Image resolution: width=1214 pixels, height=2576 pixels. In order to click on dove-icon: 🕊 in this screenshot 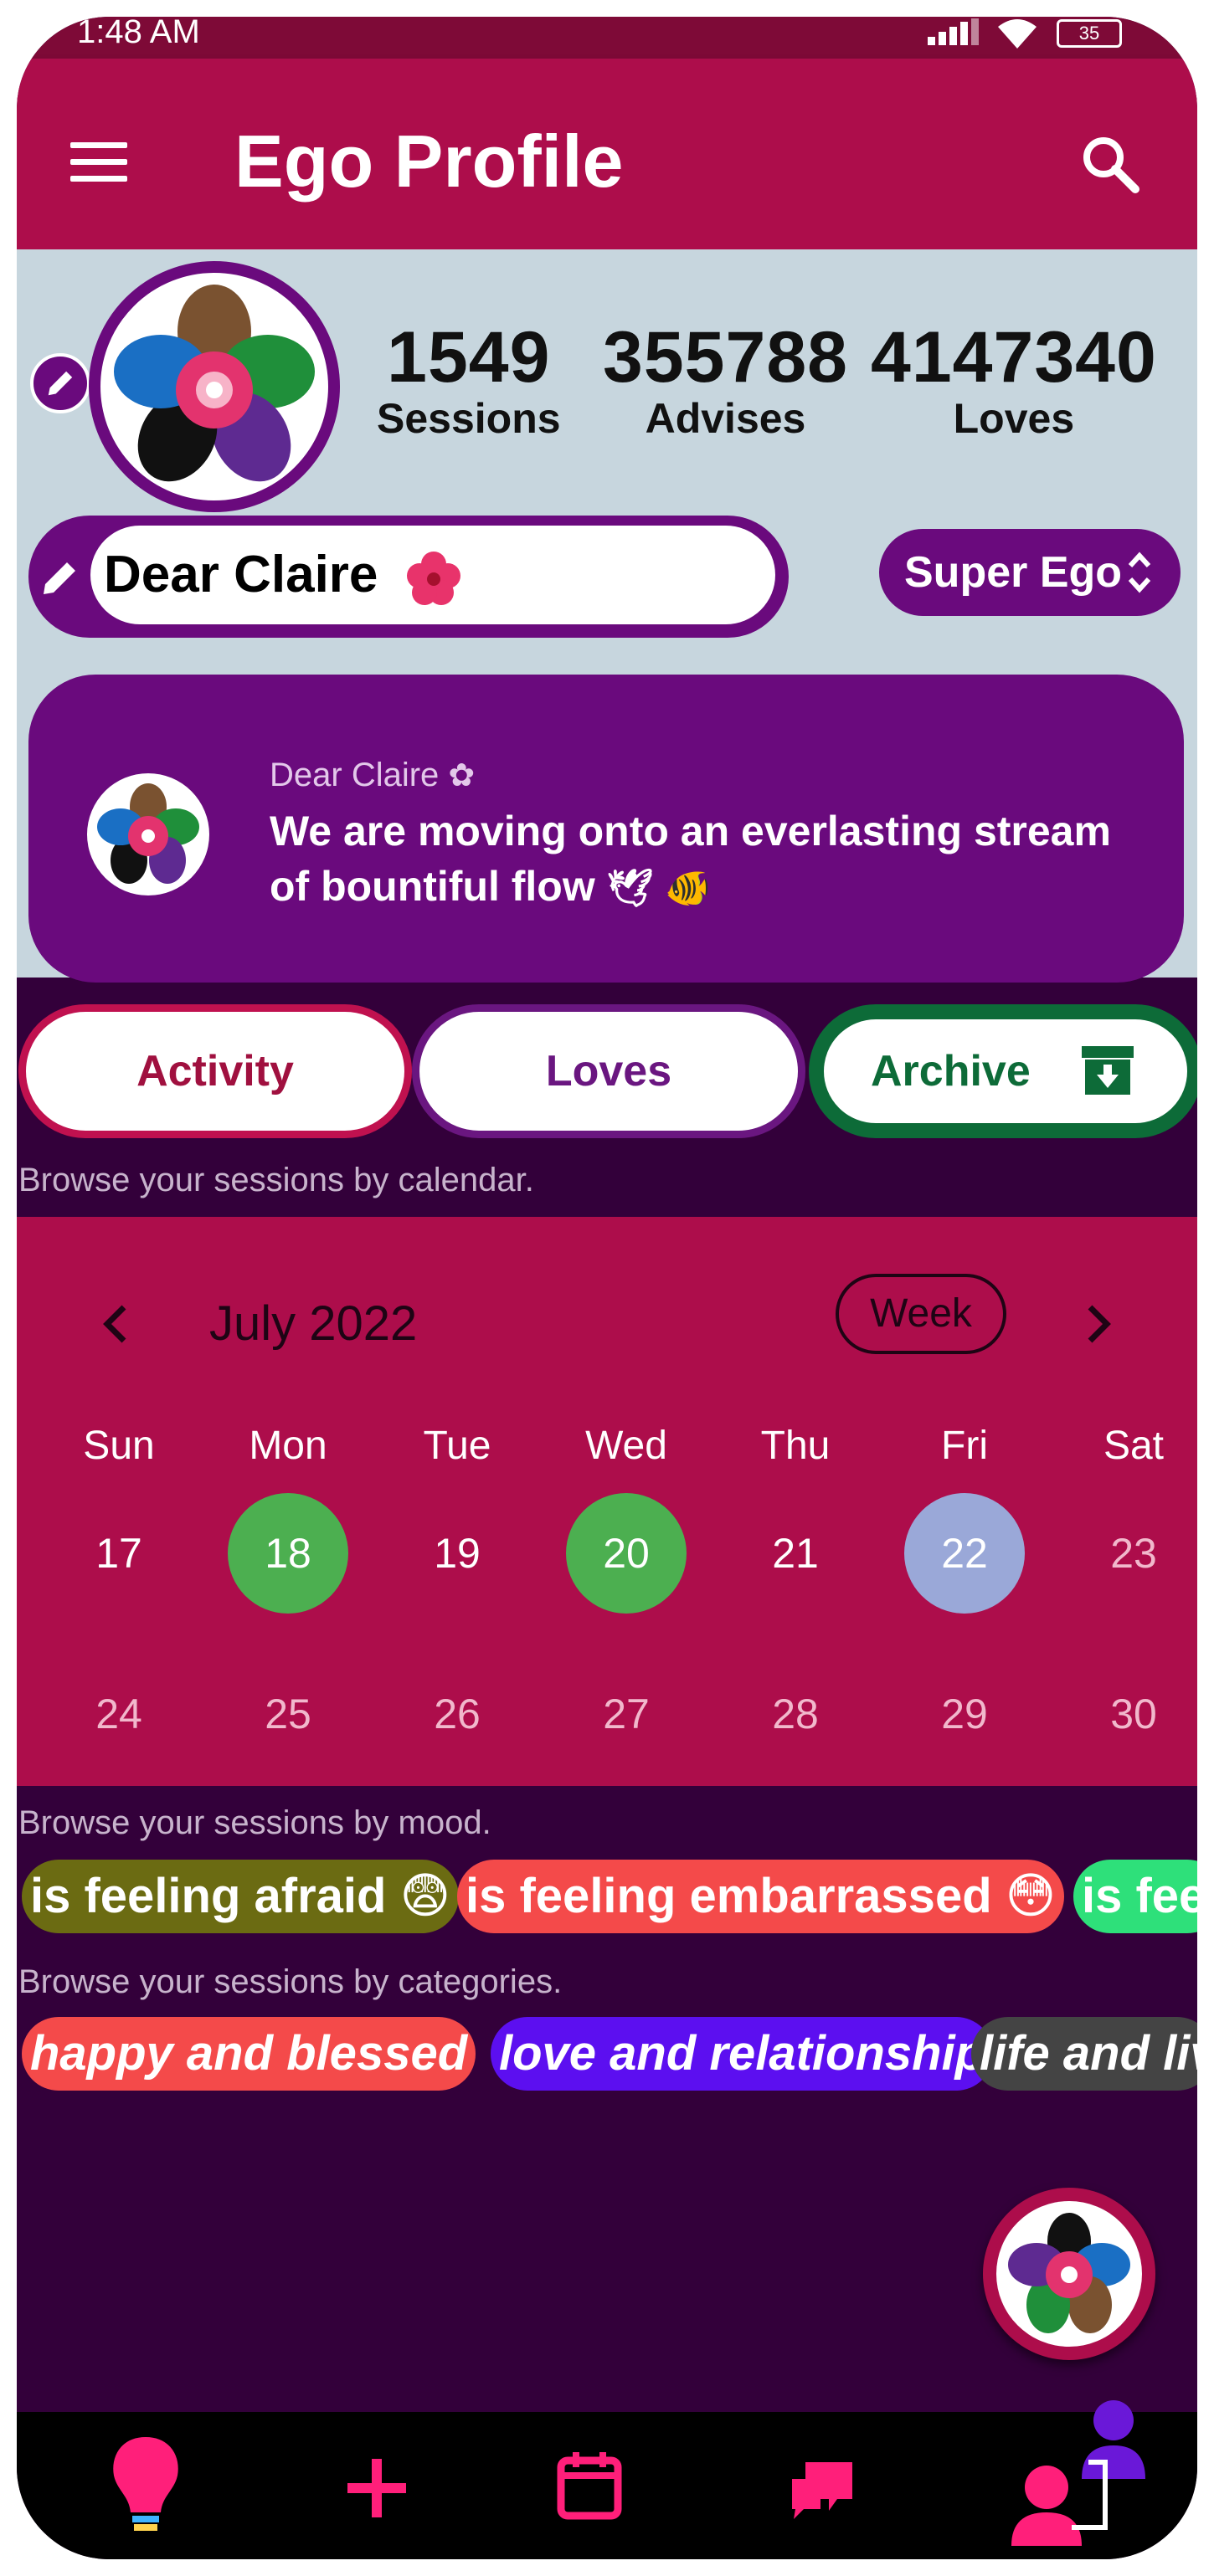, I will do `click(630, 888)`.